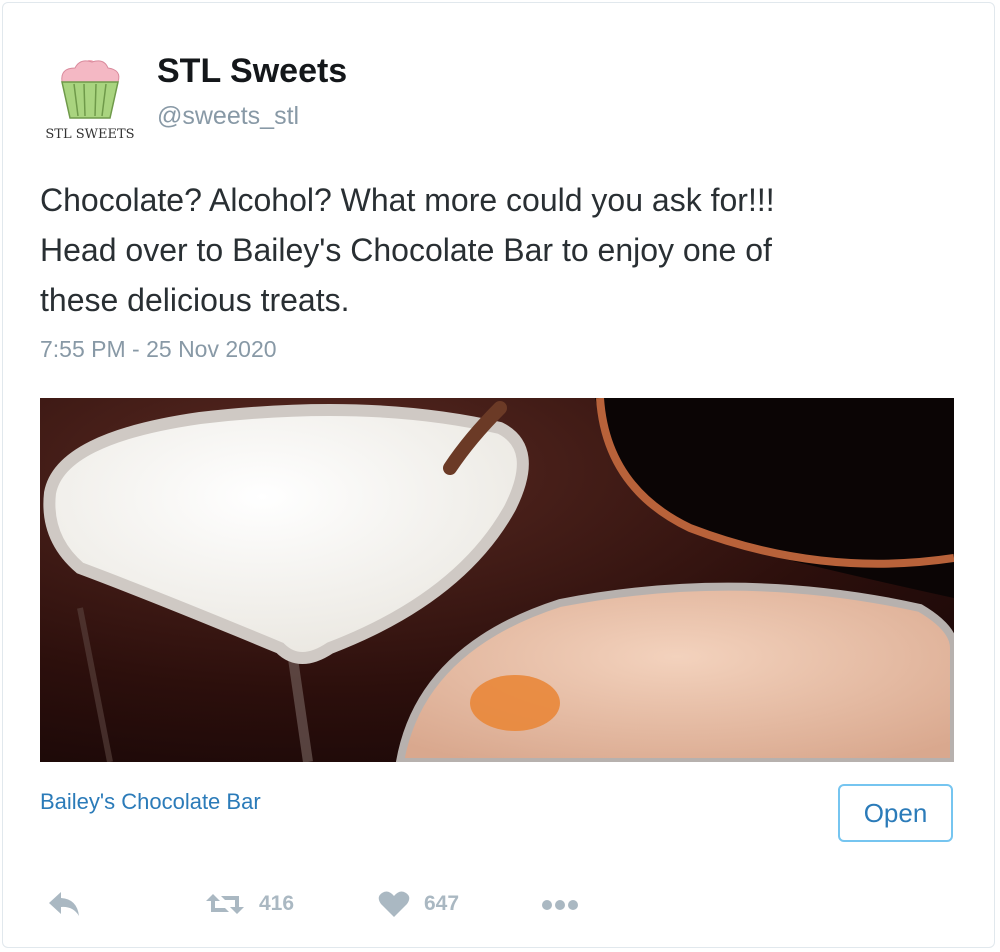 This screenshot has width=1000, height=952. Describe the element at coordinates (158, 349) in the screenshot. I see `tweet-timestamp: 7:55 PM - 25 Nov 2020` at that location.